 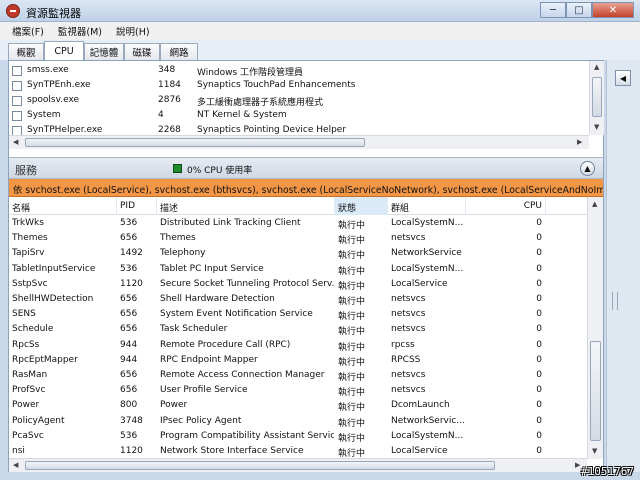 I want to click on col-status: 狀態, so click(x=361, y=206).